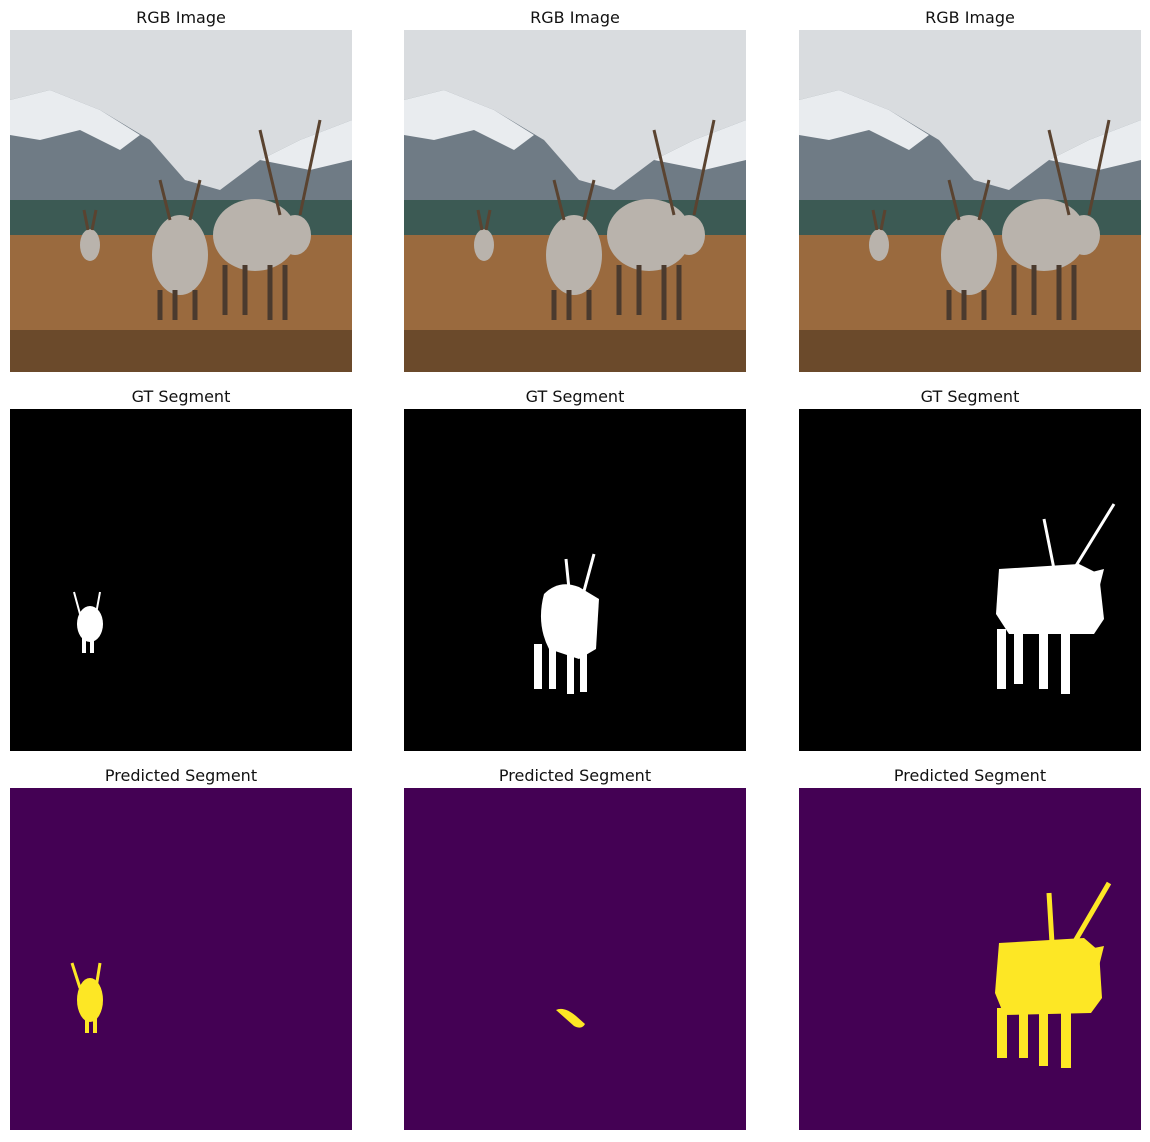 The width and height of the screenshot is (1150, 1142). I want to click on panel-pred-1: Predicted Segment, so click(181, 949).